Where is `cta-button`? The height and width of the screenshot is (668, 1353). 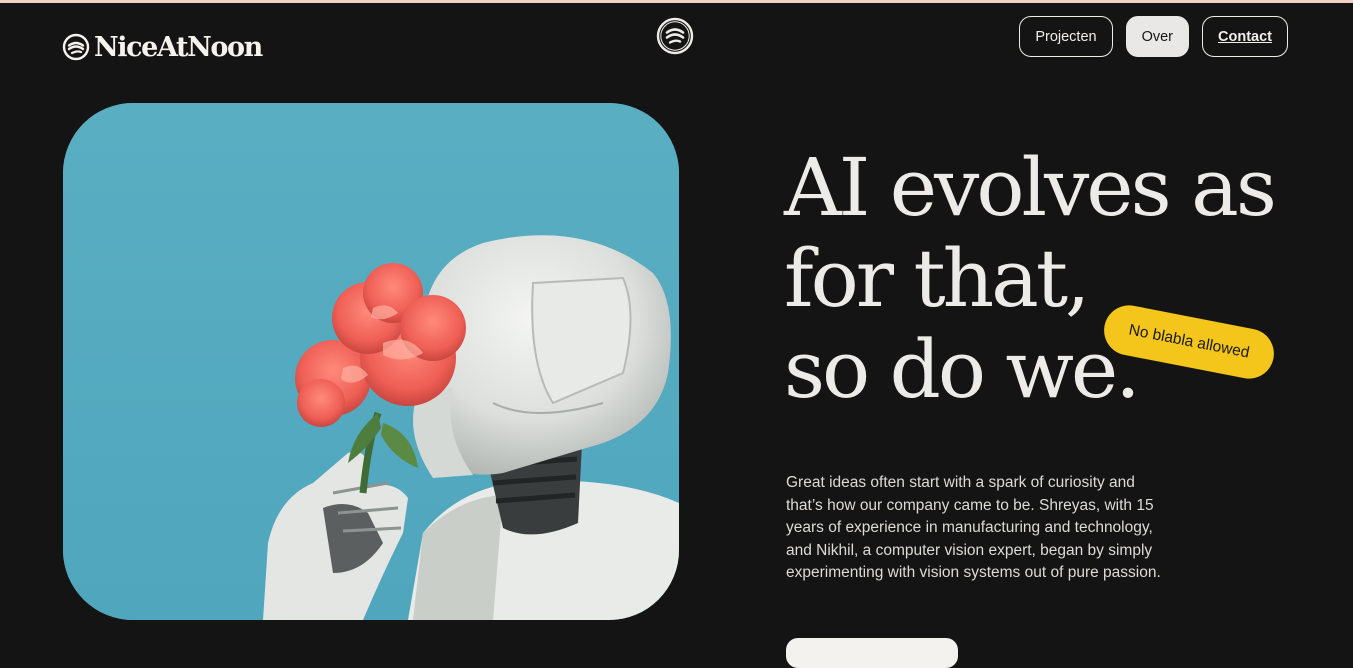 cta-button is located at coordinates (872, 653).